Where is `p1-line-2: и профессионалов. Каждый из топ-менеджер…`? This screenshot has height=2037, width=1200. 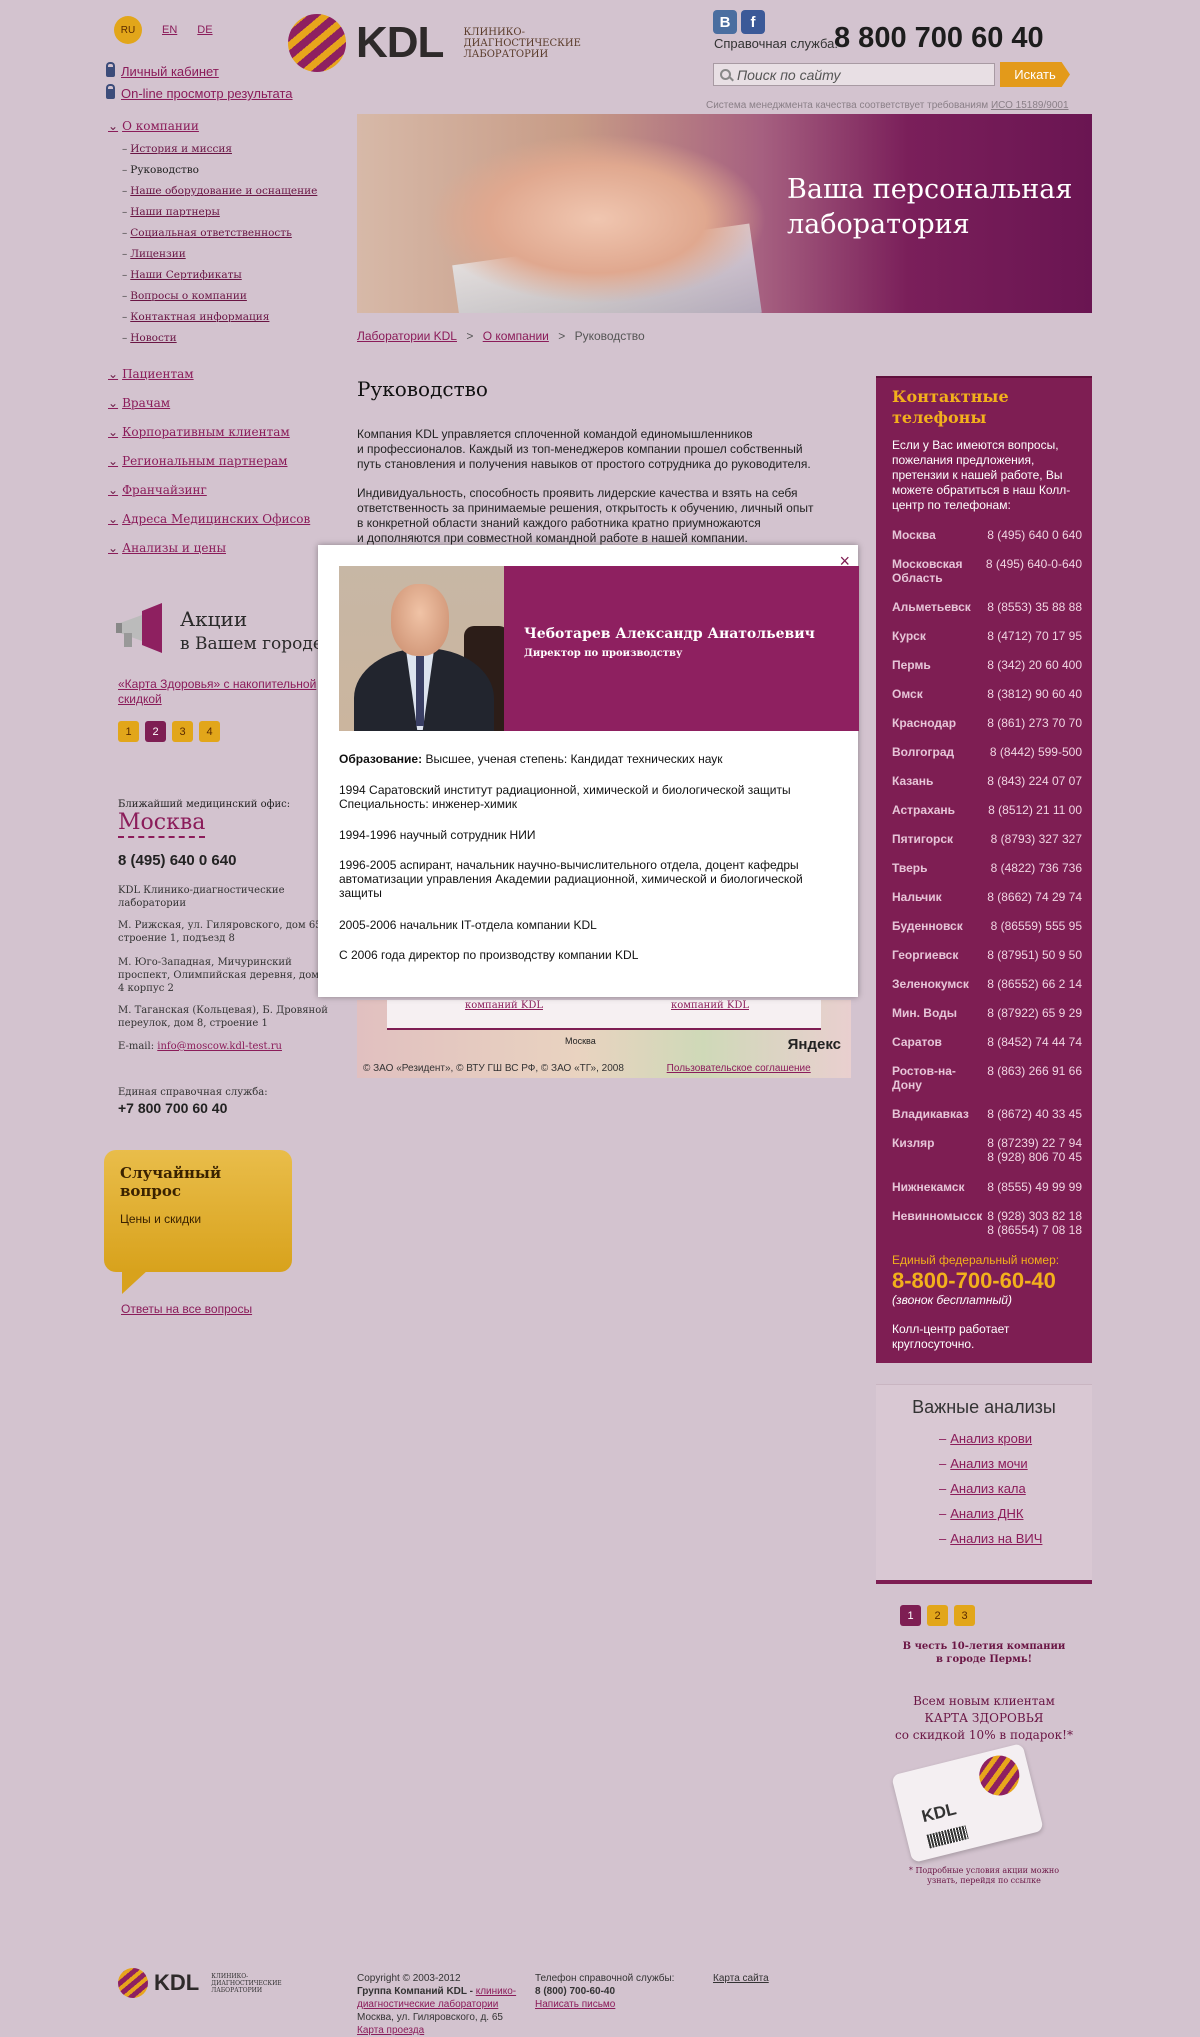 p1-line-2: и профессионалов. Каждый из топ-менеджер… is located at coordinates (580, 449).